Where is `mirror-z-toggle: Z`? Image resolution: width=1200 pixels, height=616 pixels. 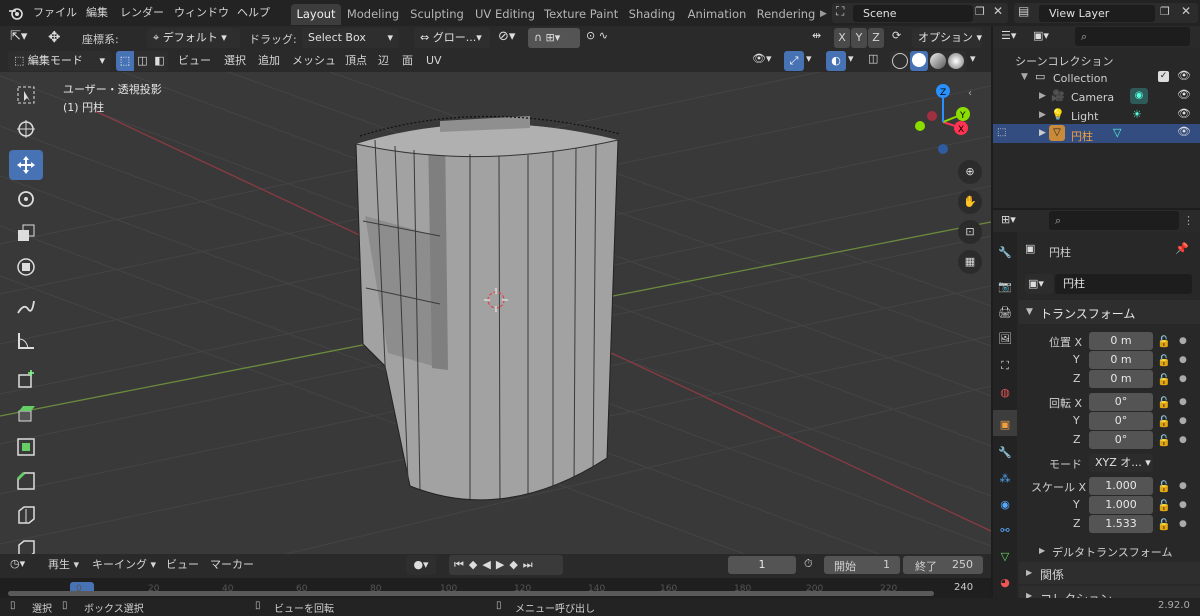
mirror-z-toggle: Z is located at coordinates (876, 38).